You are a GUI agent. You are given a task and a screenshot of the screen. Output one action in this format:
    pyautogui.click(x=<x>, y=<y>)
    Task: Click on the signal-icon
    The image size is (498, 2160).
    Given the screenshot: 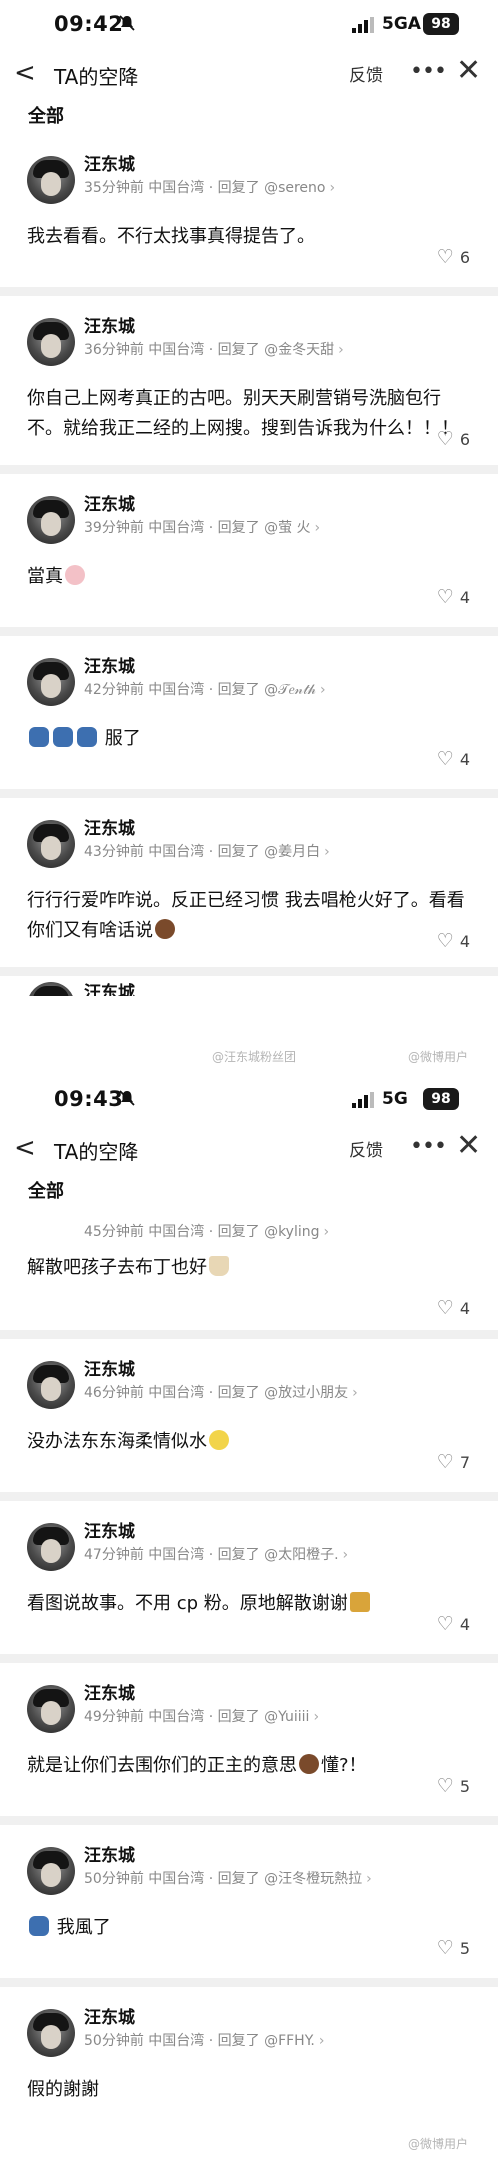 What is the action you would take?
    pyautogui.click(x=363, y=25)
    